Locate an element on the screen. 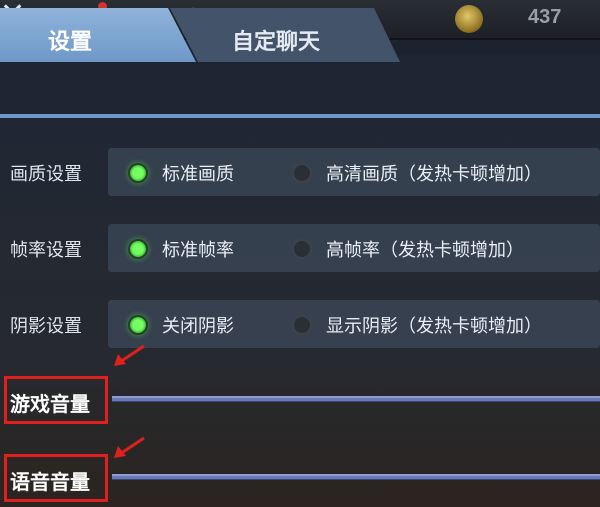 The image size is (600, 507). option-high-fps: 高帧率（发热卡顿增加） is located at coordinates (408, 249).